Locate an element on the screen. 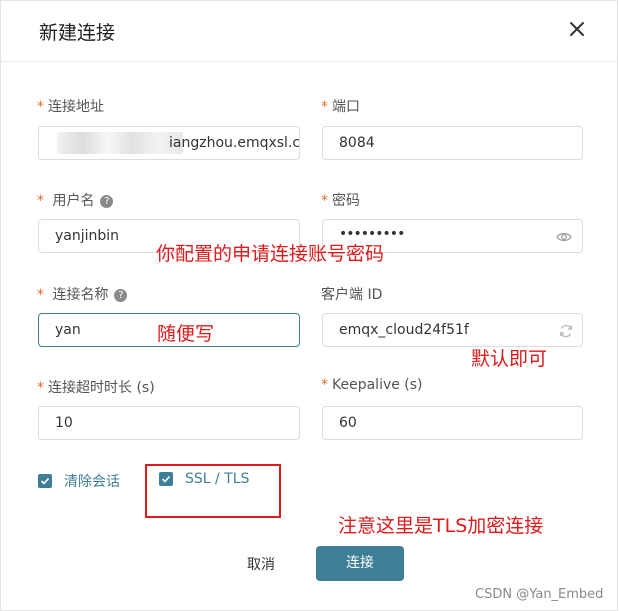  timeout-value: 10 is located at coordinates (64, 423).